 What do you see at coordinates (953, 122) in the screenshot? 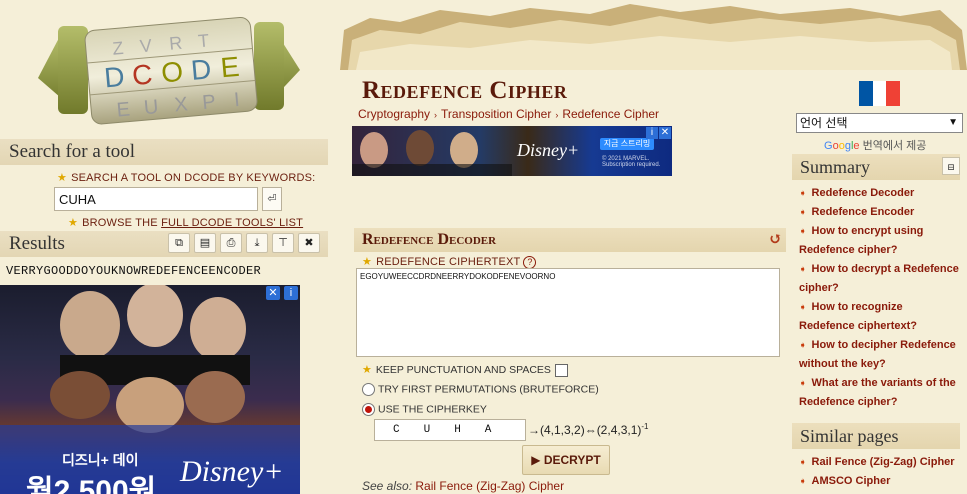
I see `chevron-down-icon: ▼` at bounding box center [953, 122].